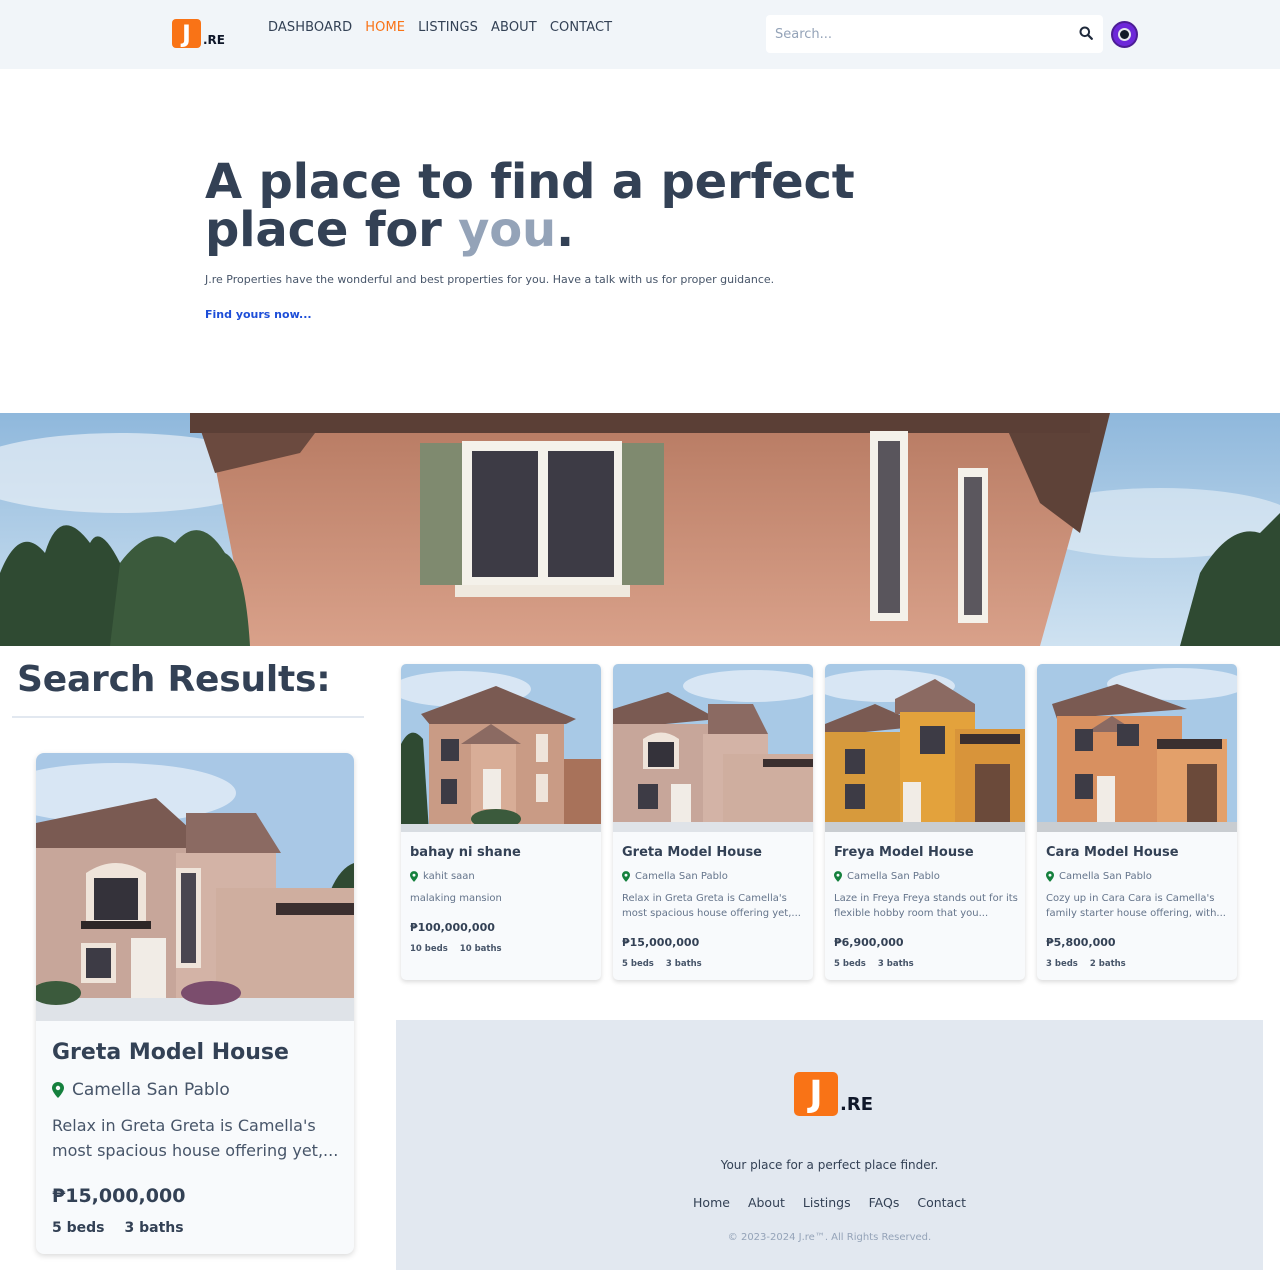  I want to click on property-specs-3: 5 beds 3 baths, so click(874, 964).